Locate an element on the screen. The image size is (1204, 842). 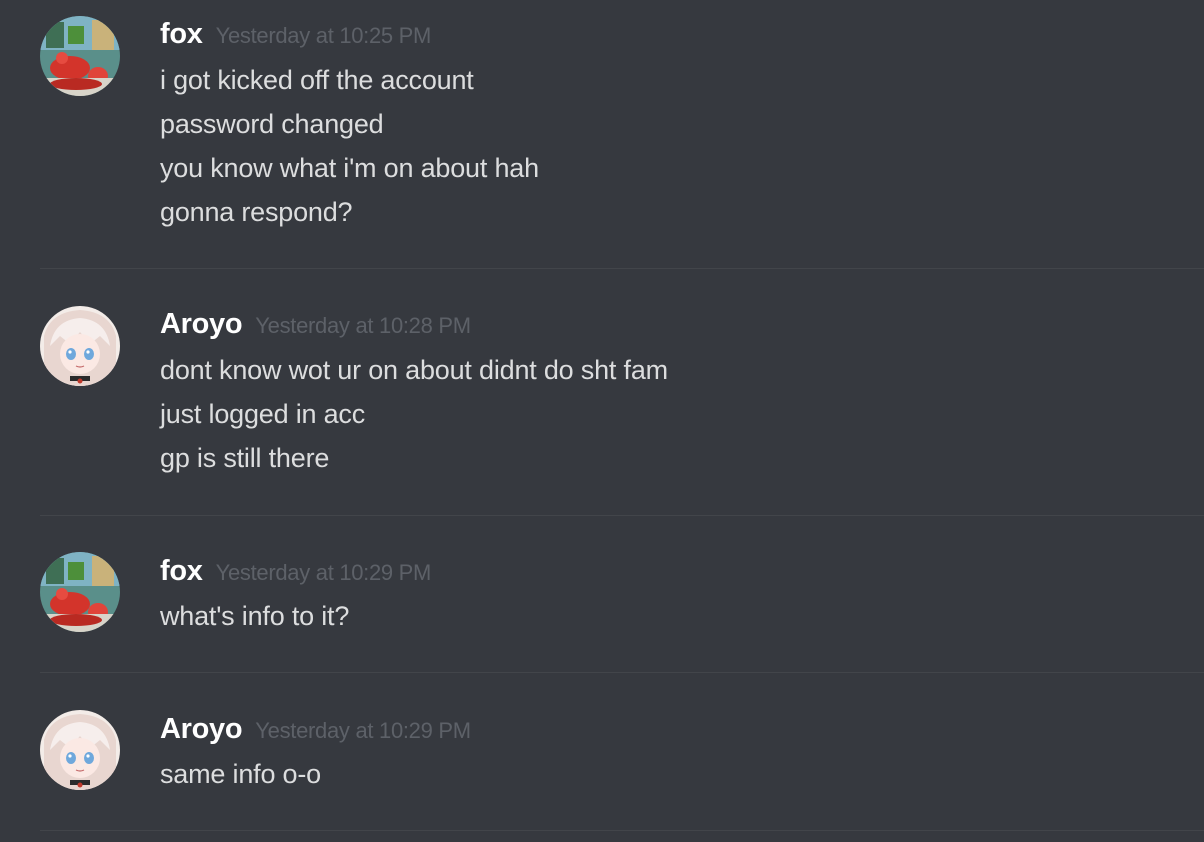
message-header: Aroyo Yesterday at 10:29 PM is located at coordinates (315, 731).